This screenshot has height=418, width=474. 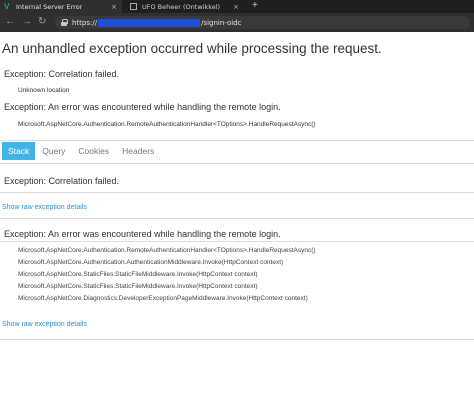 I want to click on page-icon, so click(x=133, y=6).